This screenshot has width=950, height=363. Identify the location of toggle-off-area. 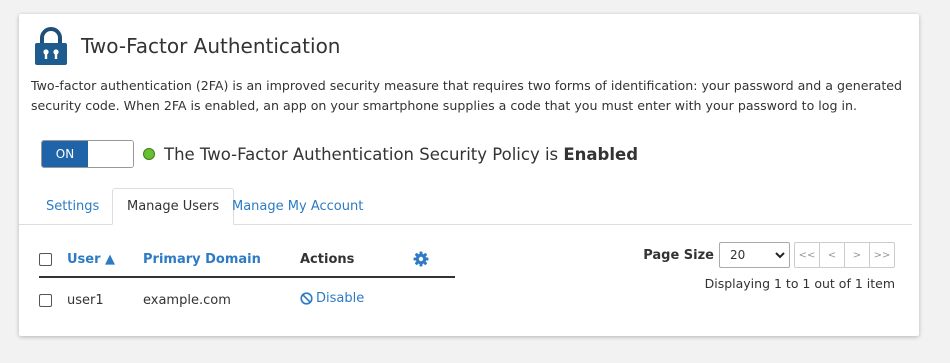
(110, 154).